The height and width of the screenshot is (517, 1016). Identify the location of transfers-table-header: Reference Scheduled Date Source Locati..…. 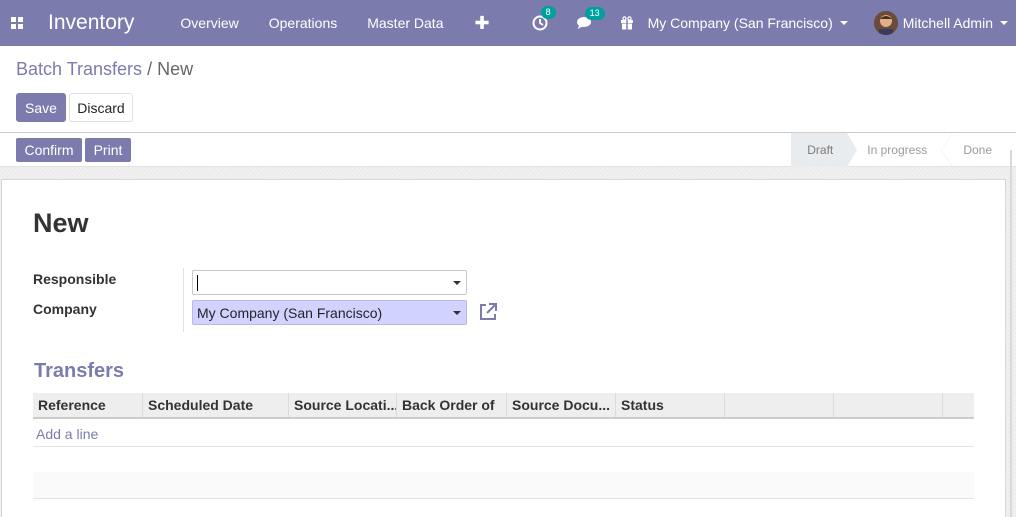
(503, 406).